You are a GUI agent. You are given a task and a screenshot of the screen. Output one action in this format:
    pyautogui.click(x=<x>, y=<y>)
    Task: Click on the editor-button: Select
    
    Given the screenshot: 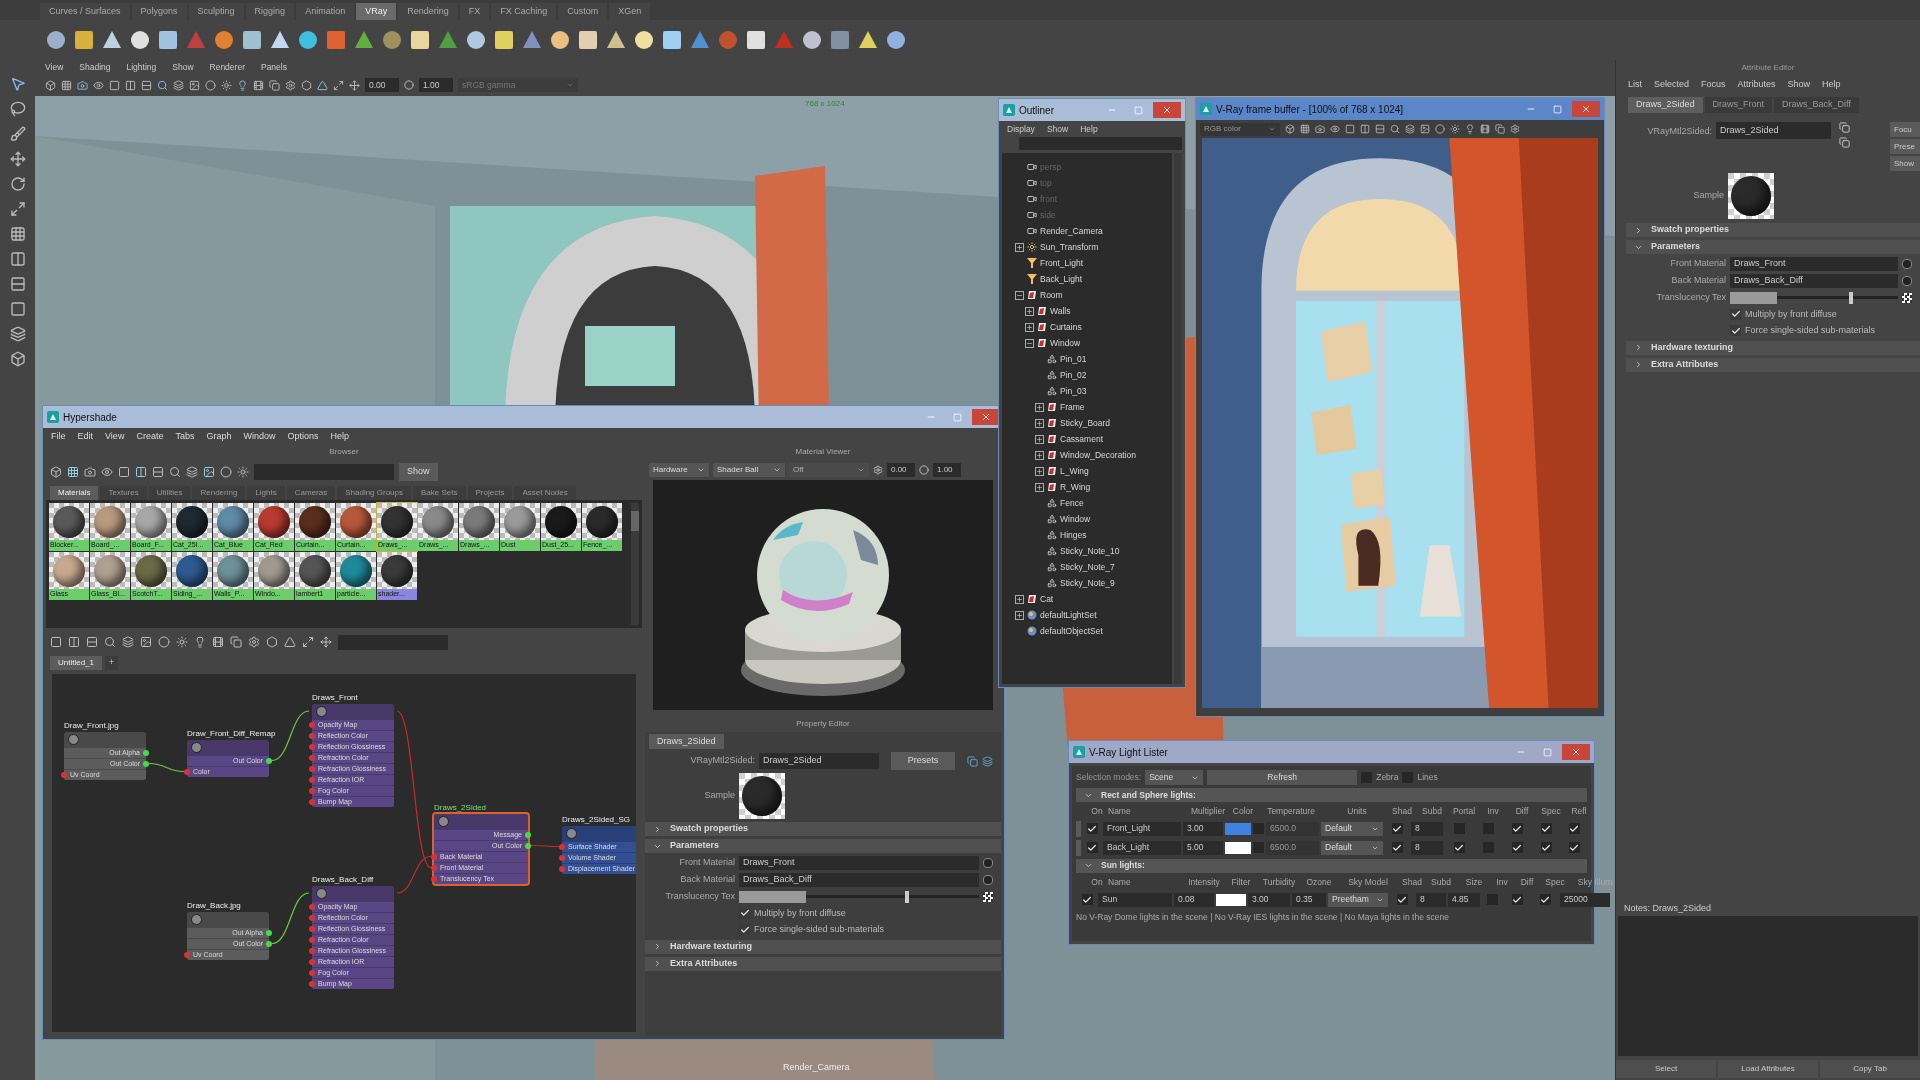 What is the action you would take?
    pyautogui.click(x=1666, y=1069)
    